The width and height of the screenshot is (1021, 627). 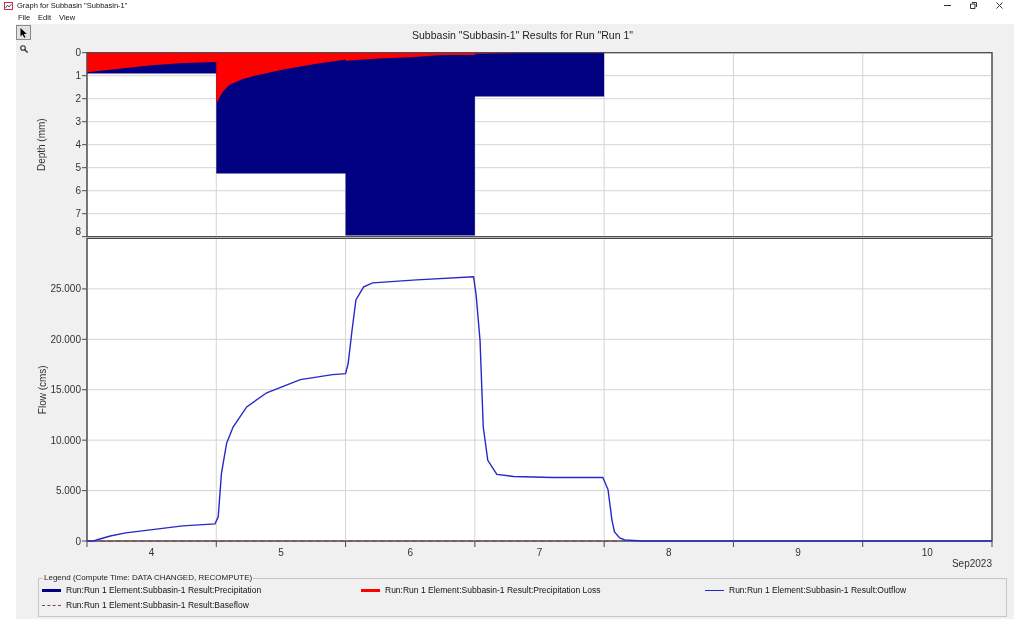 What do you see at coordinates (973, 5) in the screenshot?
I see `restore-icon` at bounding box center [973, 5].